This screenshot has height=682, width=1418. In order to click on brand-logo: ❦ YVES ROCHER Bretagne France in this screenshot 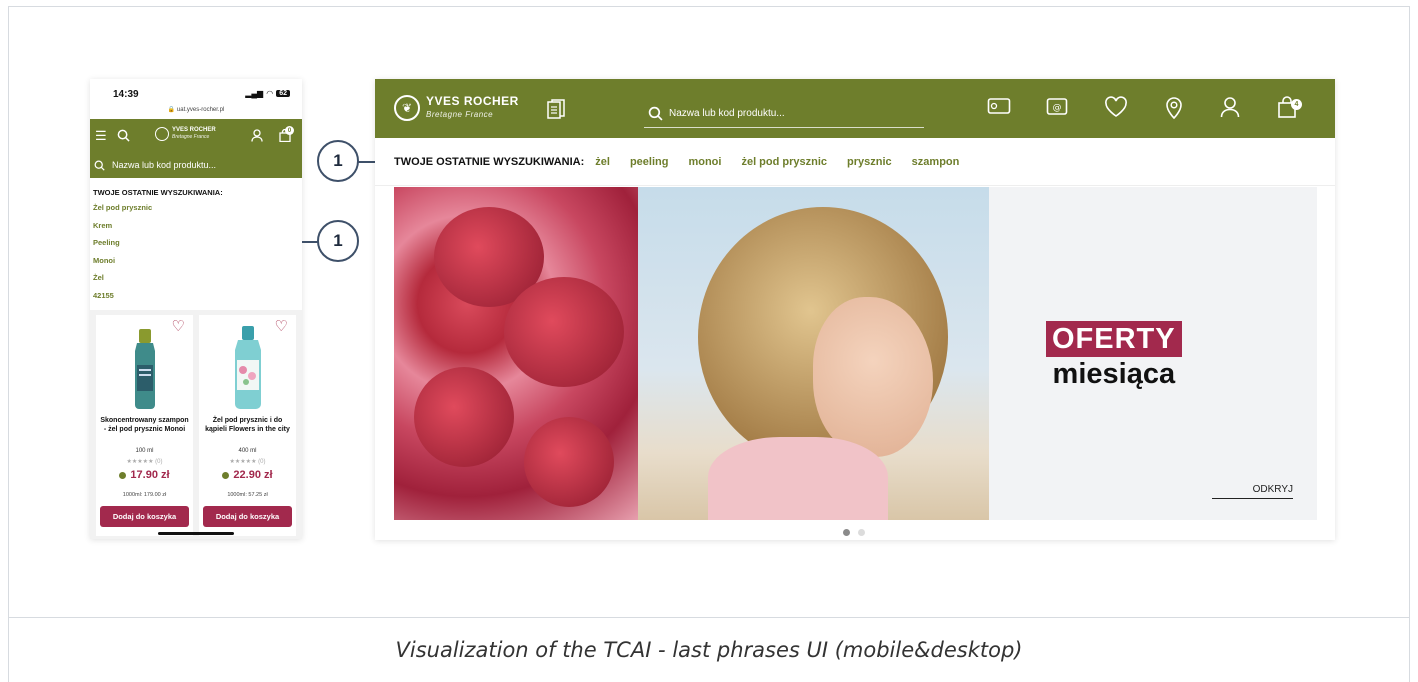, I will do `click(456, 108)`.